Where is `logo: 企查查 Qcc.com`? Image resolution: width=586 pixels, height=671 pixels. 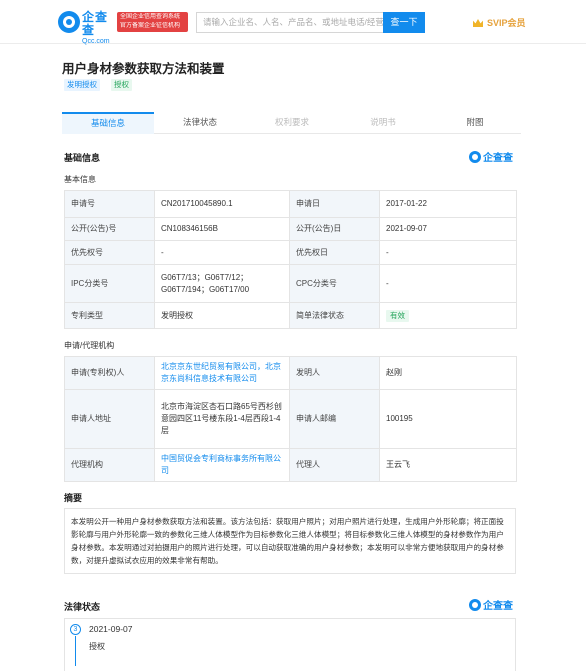 logo: 企查查 Qcc.com is located at coordinates (100, 28).